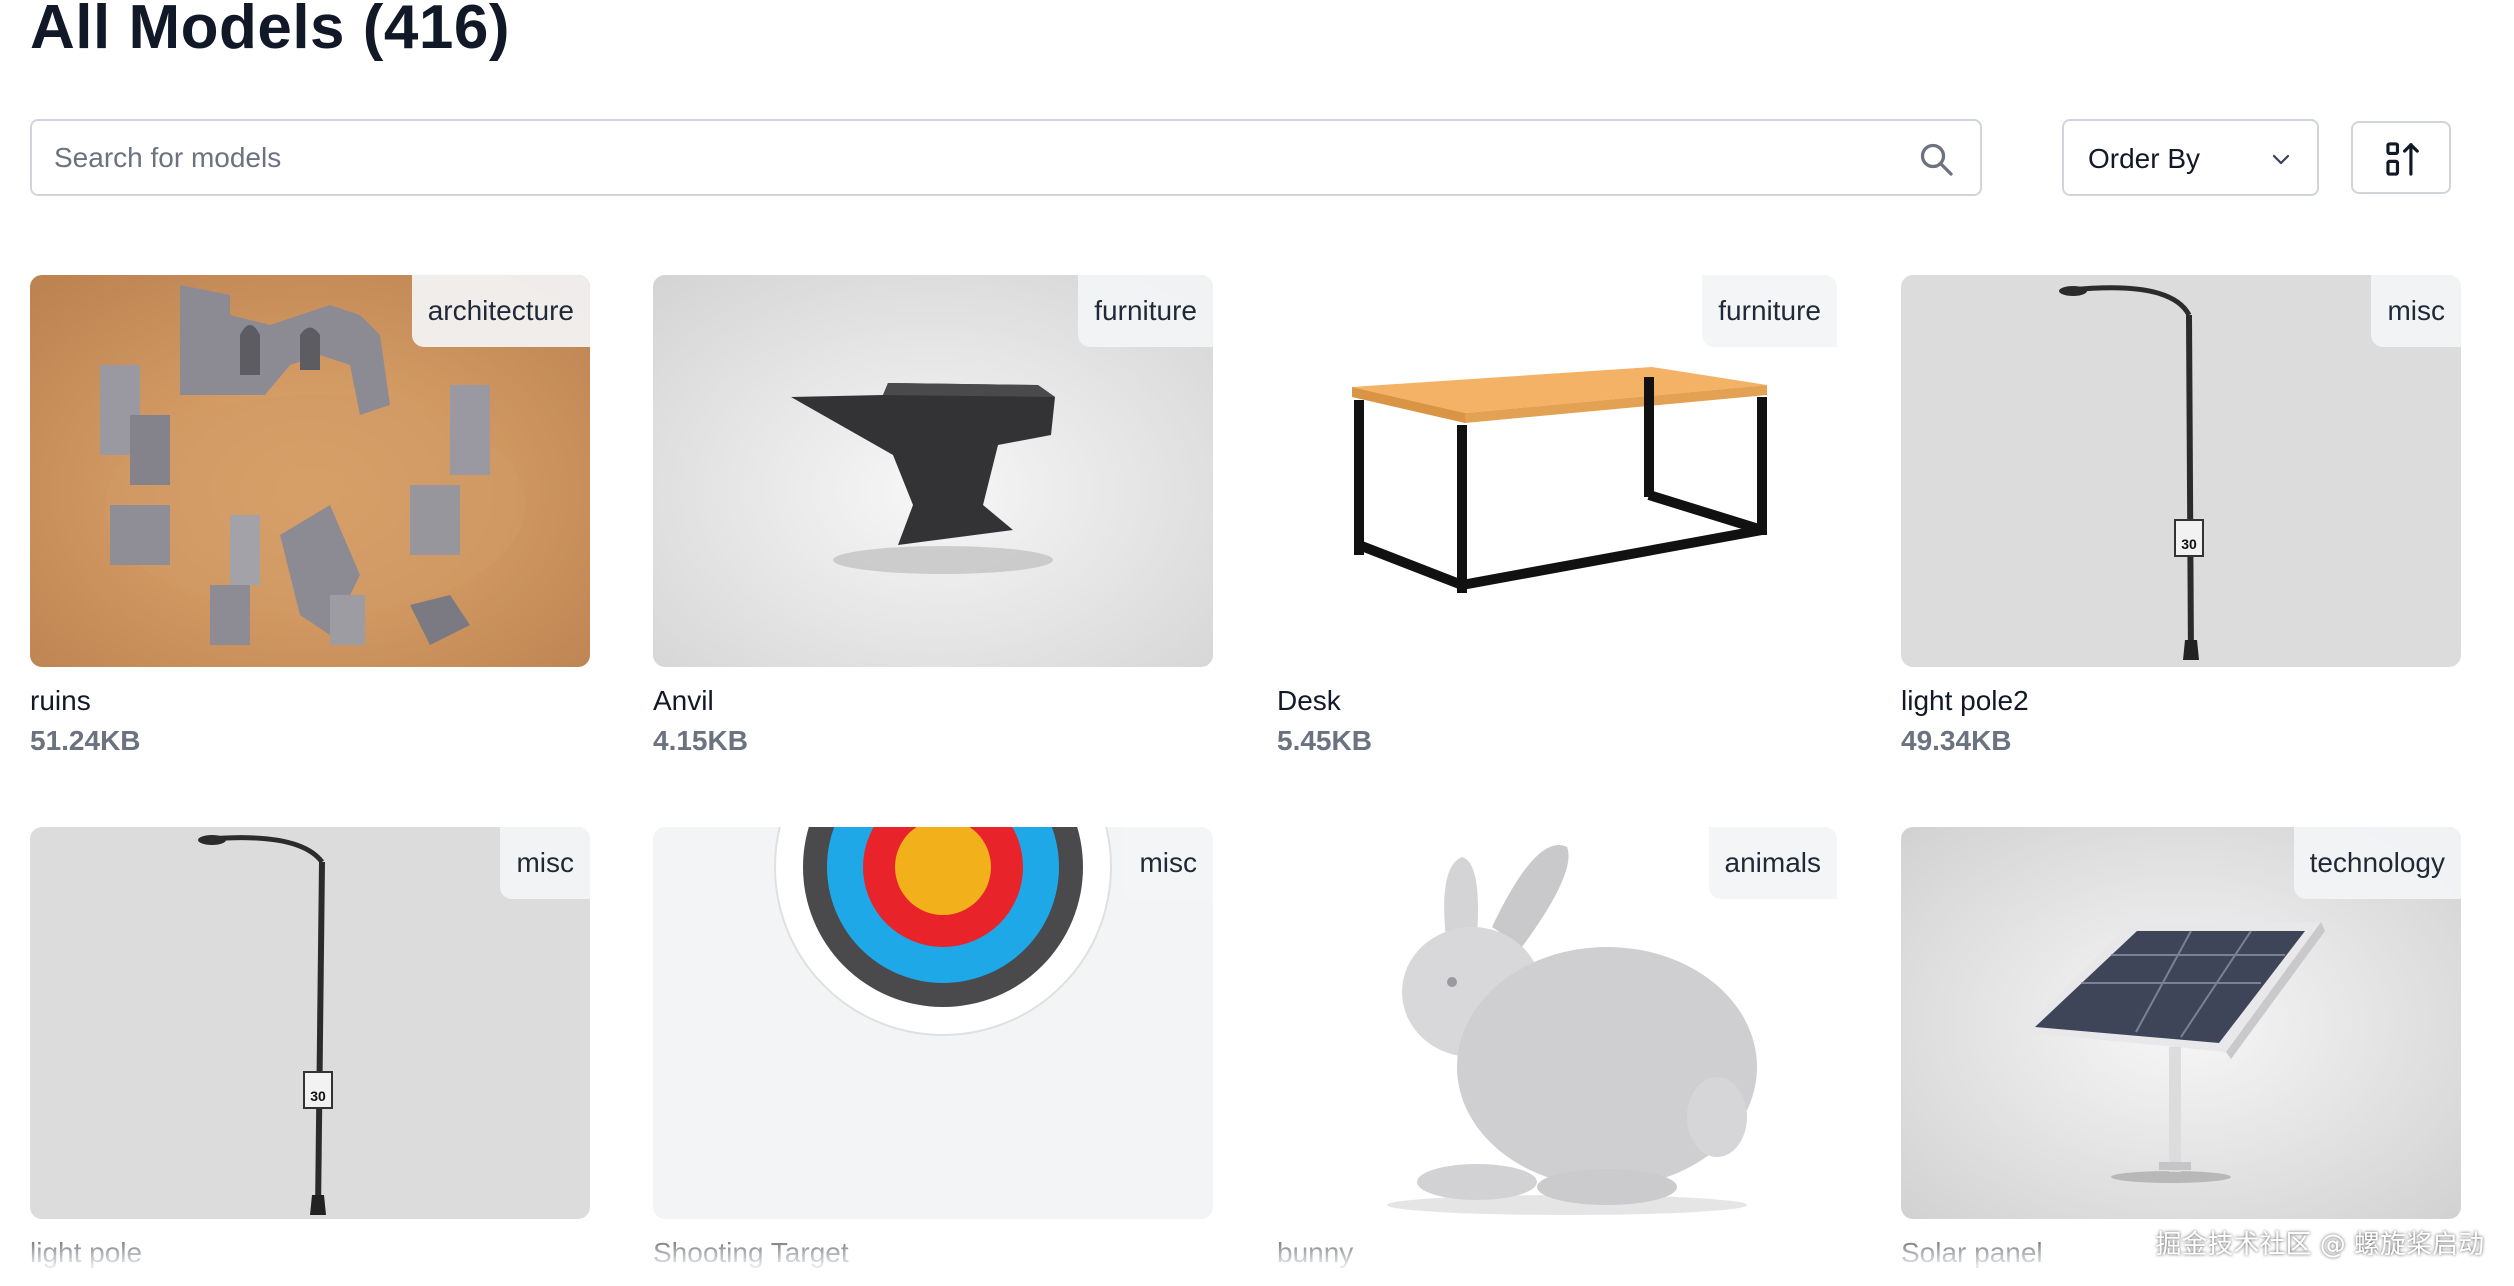 The width and height of the screenshot is (2514, 1286). What do you see at coordinates (1965, 701) in the screenshot?
I see `model-name: light pole2` at bounding box center [1965, 701].